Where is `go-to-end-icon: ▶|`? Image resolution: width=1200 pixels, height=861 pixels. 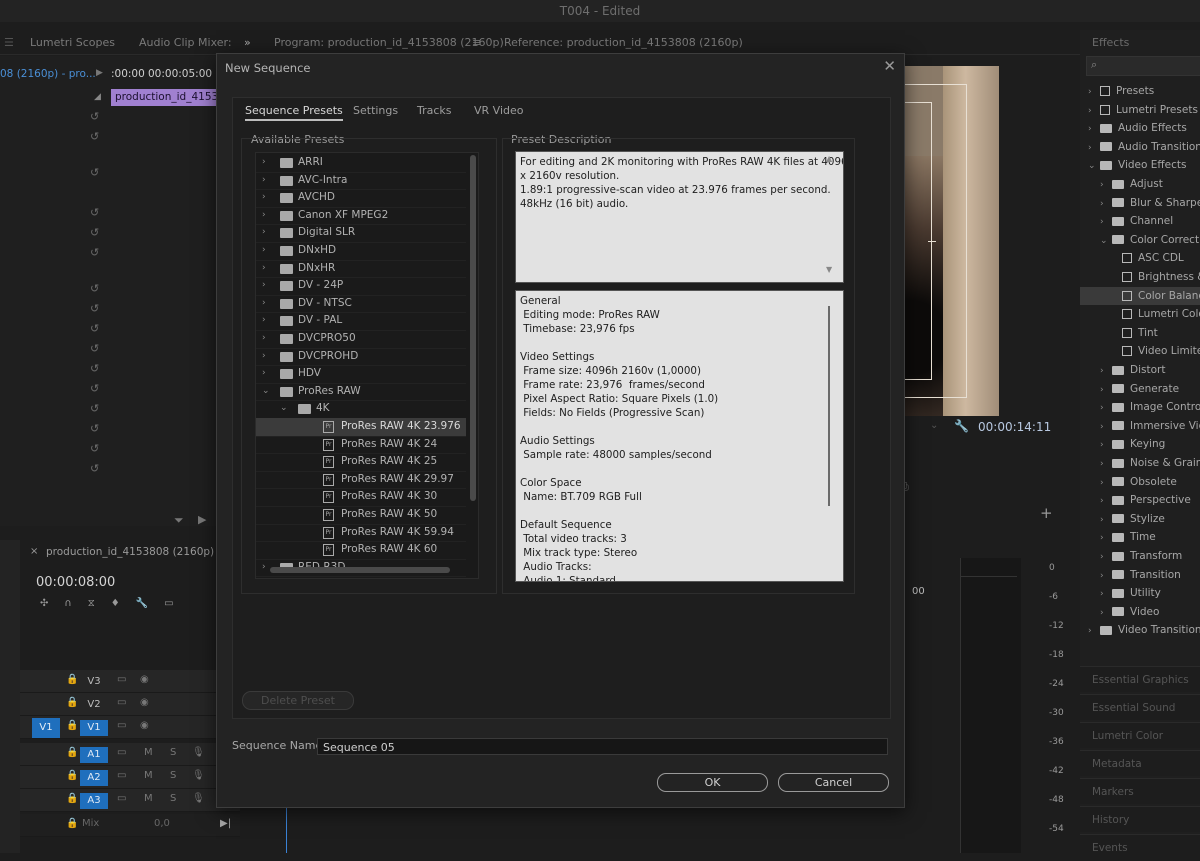 go-to-end-icon: ▶| is located at coordinates (225, 823).